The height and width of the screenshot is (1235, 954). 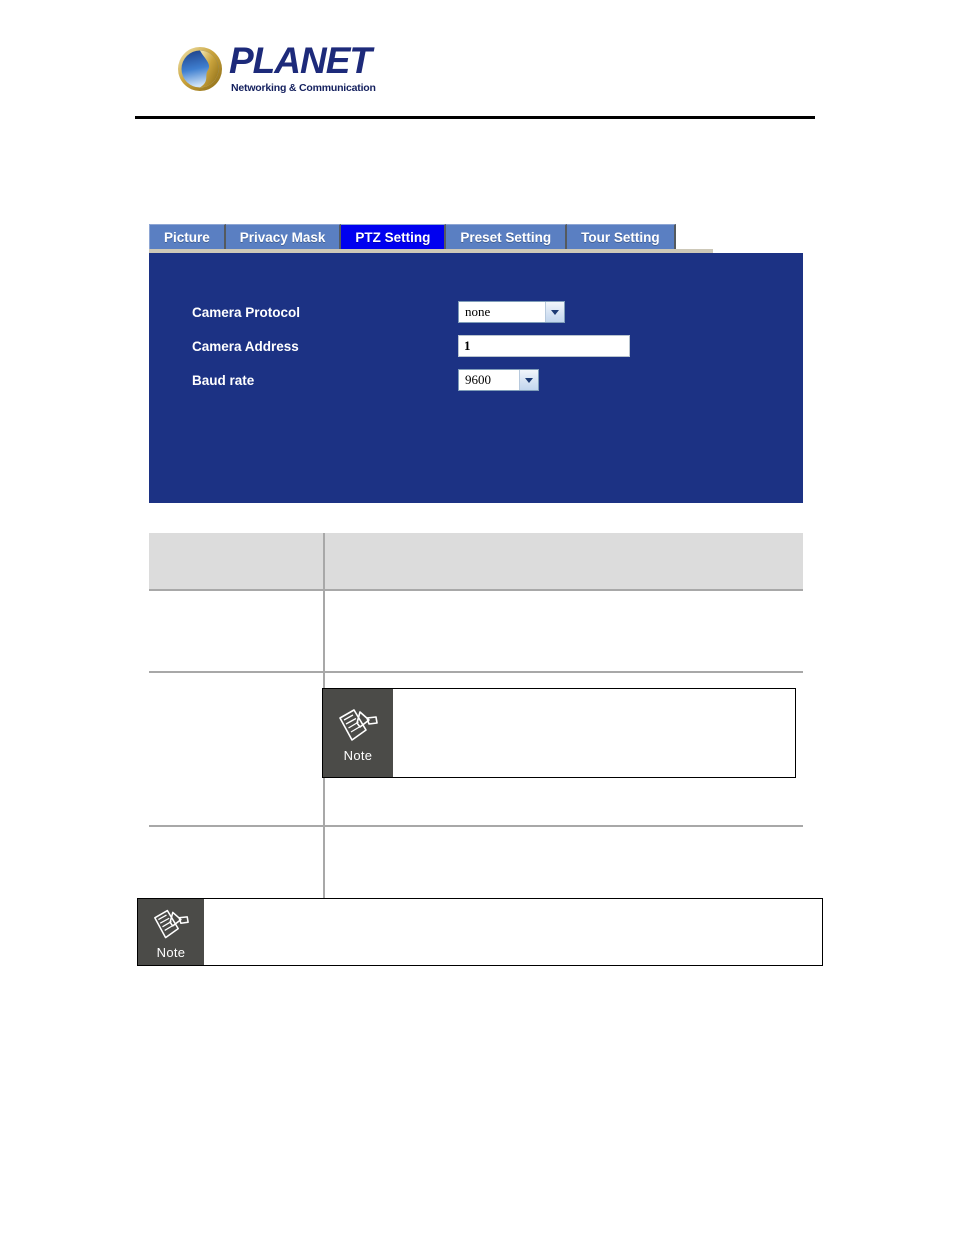 I want to click on baud-rate-label: Baud rate, so click(x=223, y=380).